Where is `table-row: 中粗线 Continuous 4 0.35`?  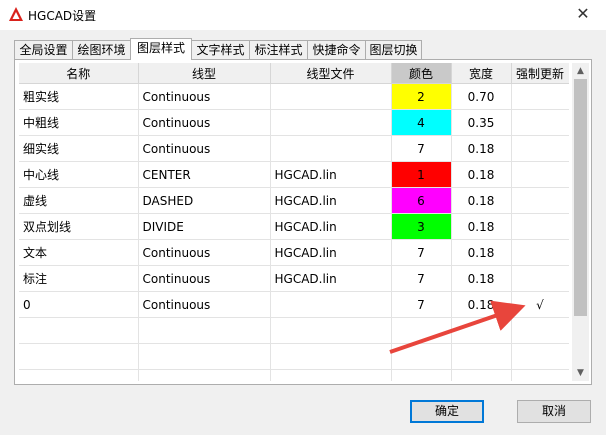
table-row: 中粗线 Continuous 4 0.35 is located at coordinates (294, 122).